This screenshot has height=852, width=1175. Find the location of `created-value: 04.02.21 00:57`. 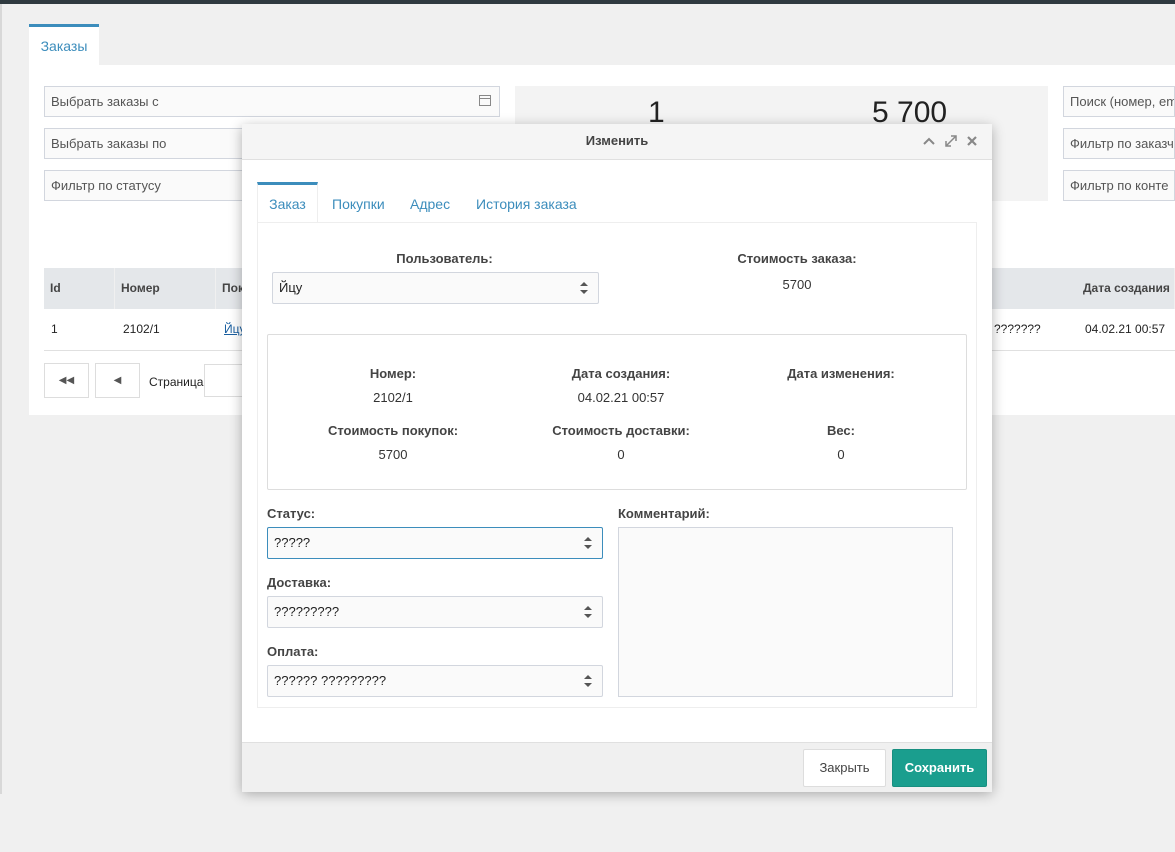

created-value: 04.02.21 00:57 is located at coordinates (621, 397).